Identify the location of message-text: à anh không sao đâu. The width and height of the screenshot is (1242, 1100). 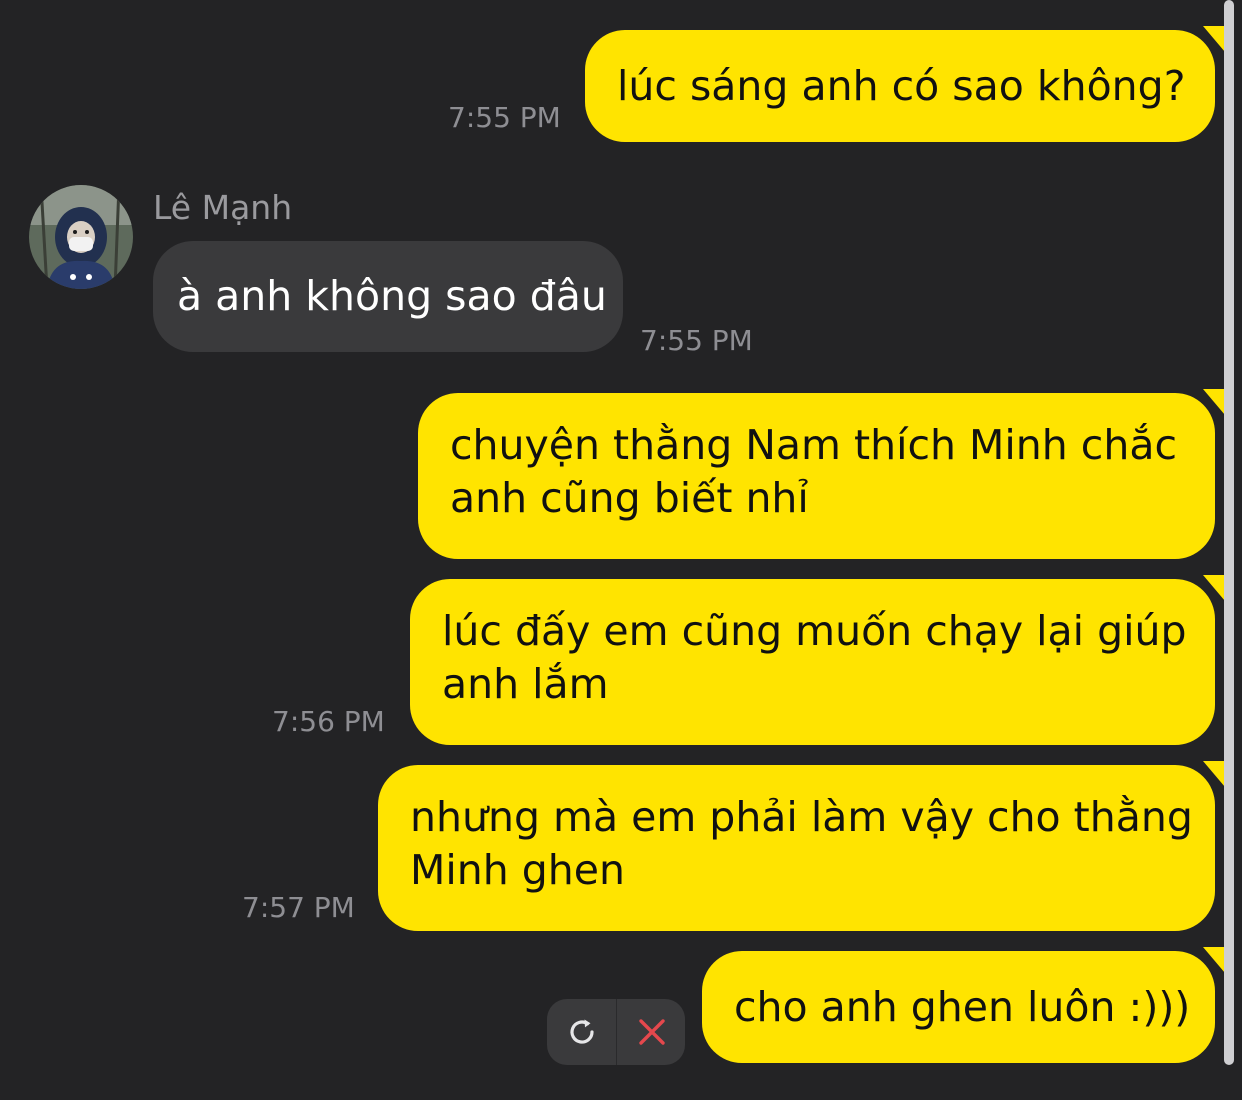
(392, 296).